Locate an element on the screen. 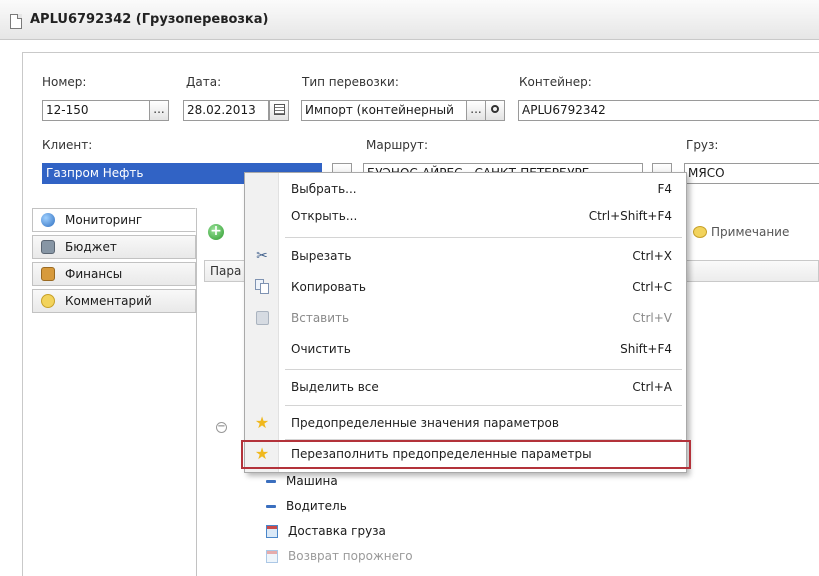  window-titlebar: APLU6792342 (Грузоперевозка) is located at coordinates (409, 20).